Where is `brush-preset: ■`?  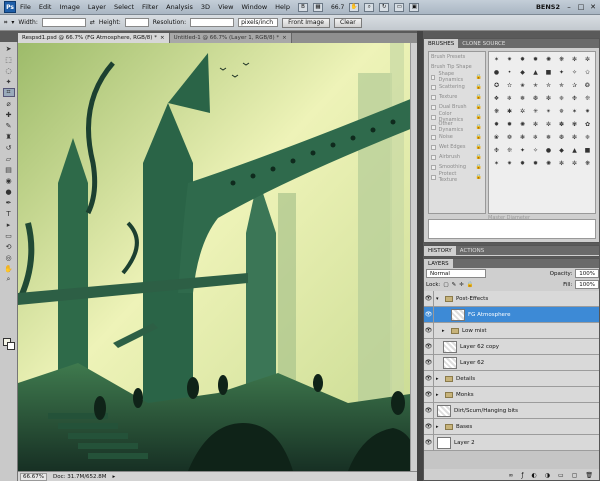
brush-preset: ■ is located at coordinates (548, 72).